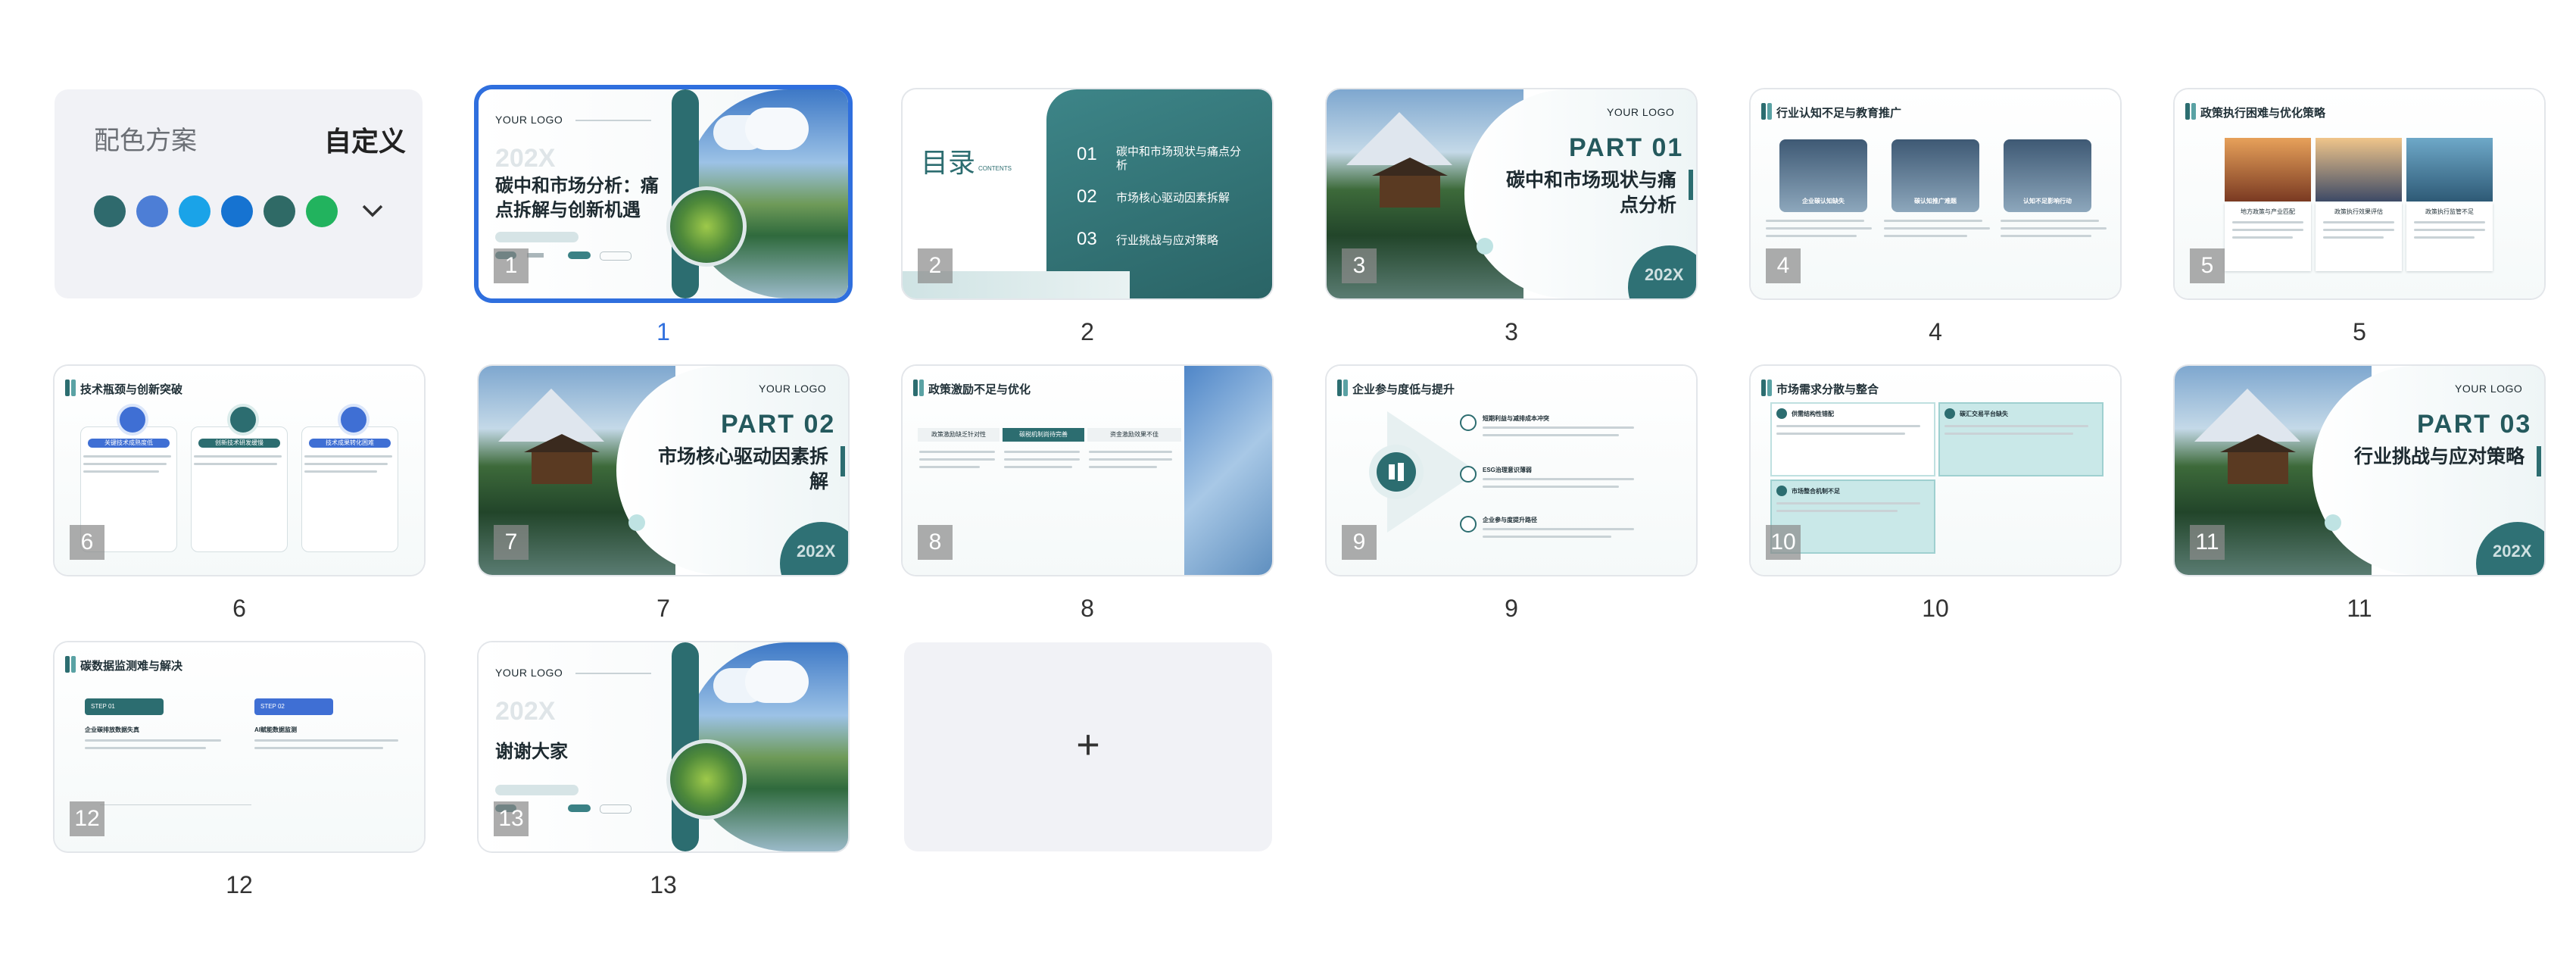 This screenshot has width=2576, height=959. Describe the element at coordinates (129, 443) in the screenshot. I see `card-title: 关键技术成熟度低` at that location.